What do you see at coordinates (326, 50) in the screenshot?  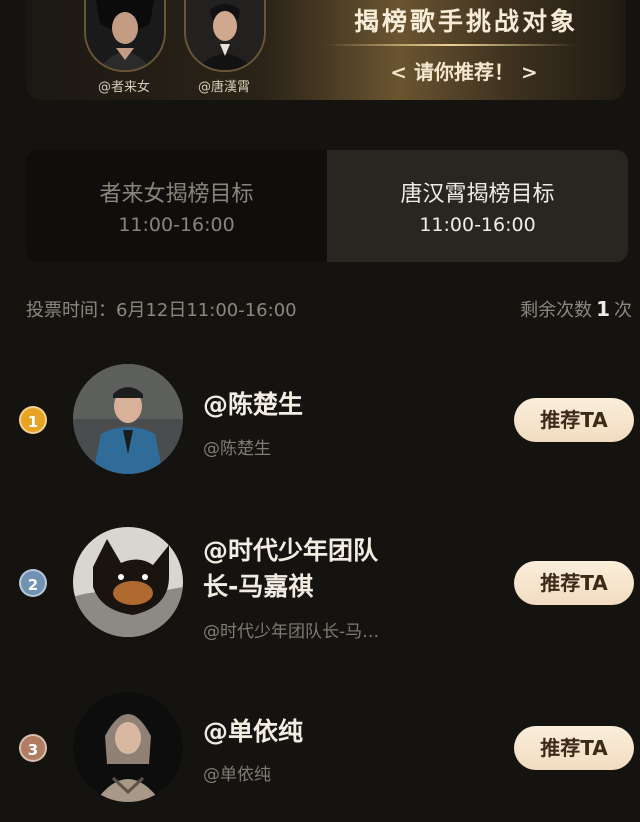 I see `challenge-banner: @者来女 @唐漢霄 揭榜歌手挑战对象 < 请你推荐！ >` at bounding box center [326, 50].